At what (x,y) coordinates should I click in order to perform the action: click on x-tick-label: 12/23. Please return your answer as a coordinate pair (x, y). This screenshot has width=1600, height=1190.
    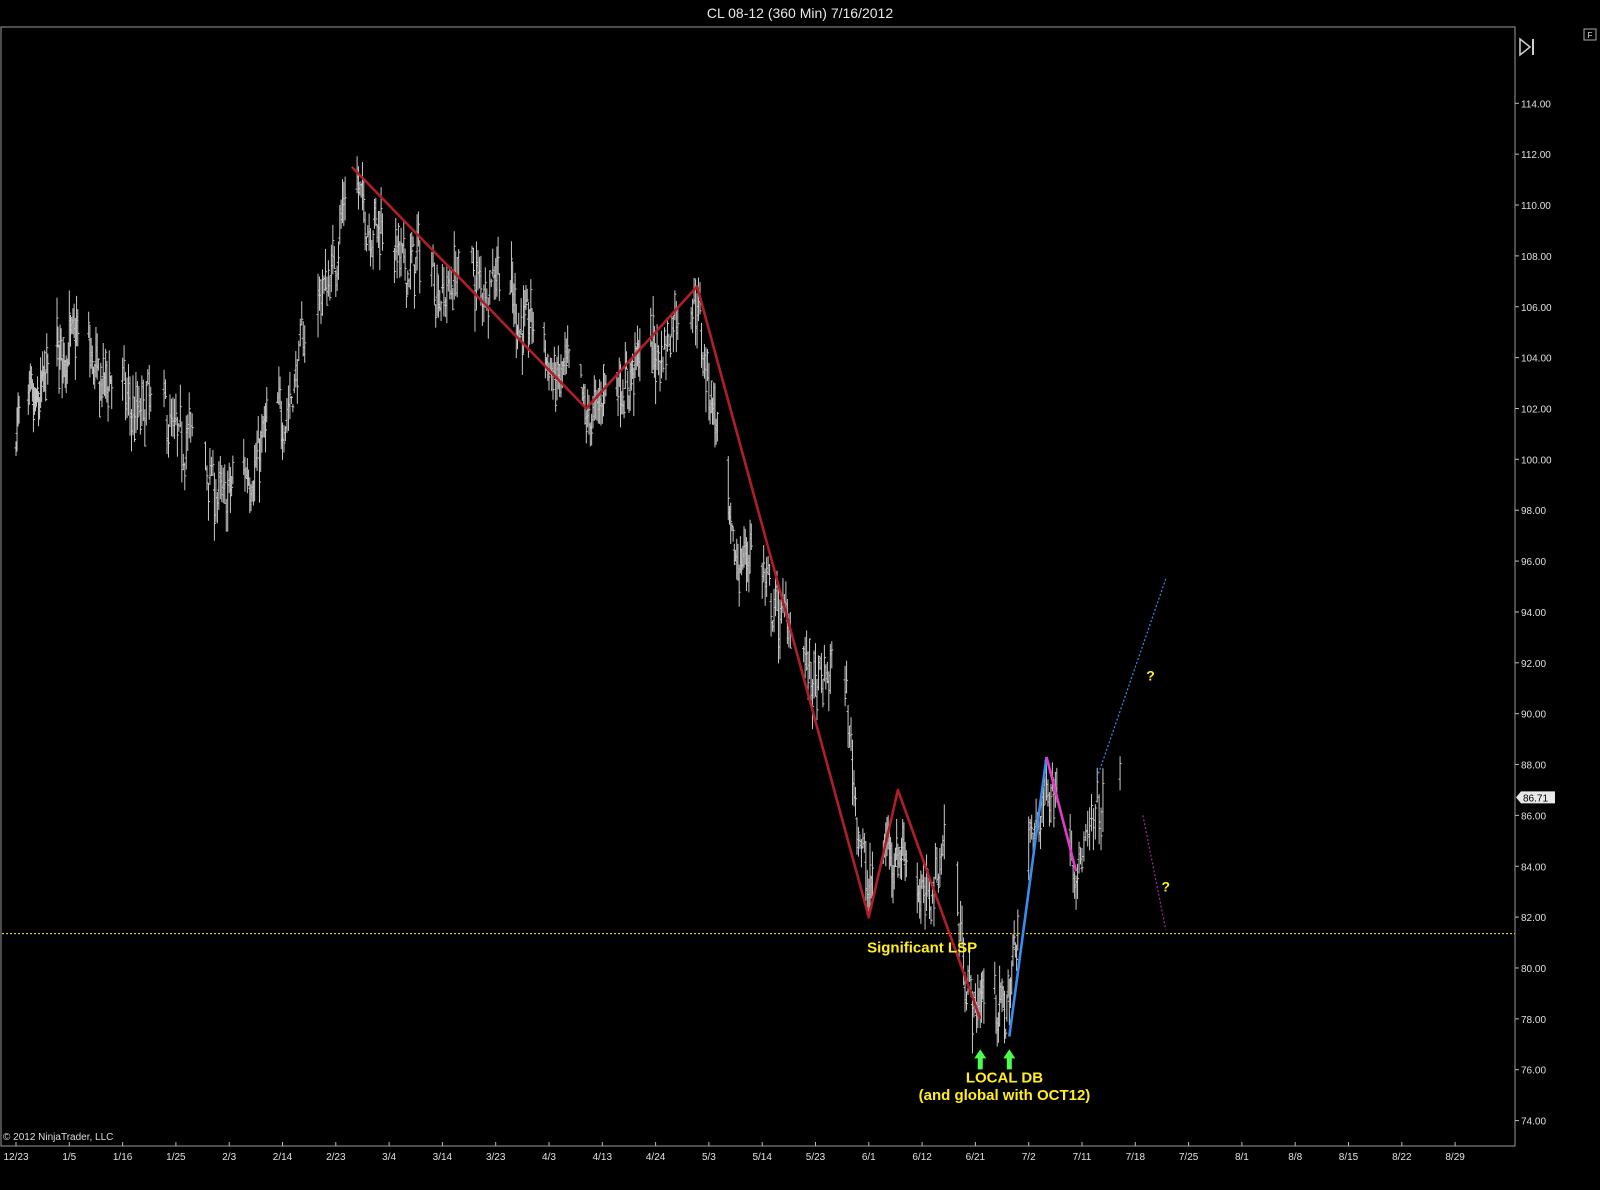
    Looking at the image, I should click on (15, 1157).